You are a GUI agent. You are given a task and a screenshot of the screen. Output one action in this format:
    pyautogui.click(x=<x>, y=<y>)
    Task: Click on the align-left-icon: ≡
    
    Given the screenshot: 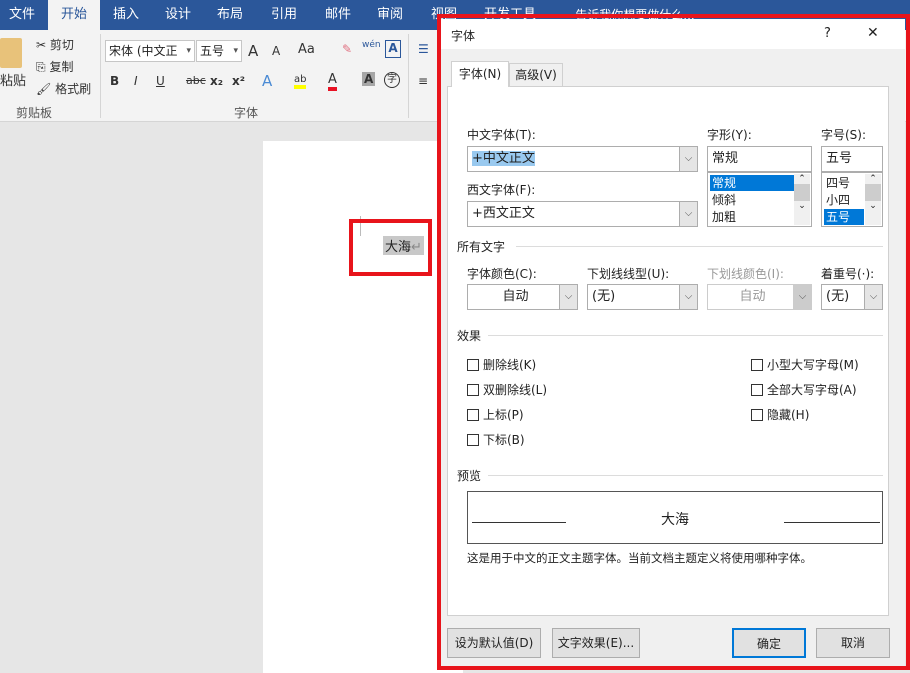 What is the action you would take?
    pyautogui.click(x=423, y=81)
    